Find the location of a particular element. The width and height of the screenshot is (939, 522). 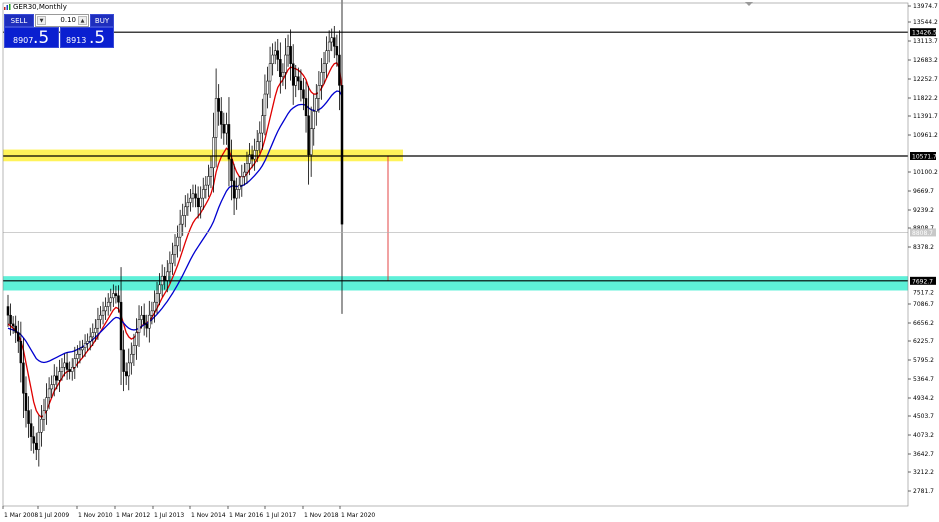

y-tick-label: 13544.2 is located at coordinates (925, 22).